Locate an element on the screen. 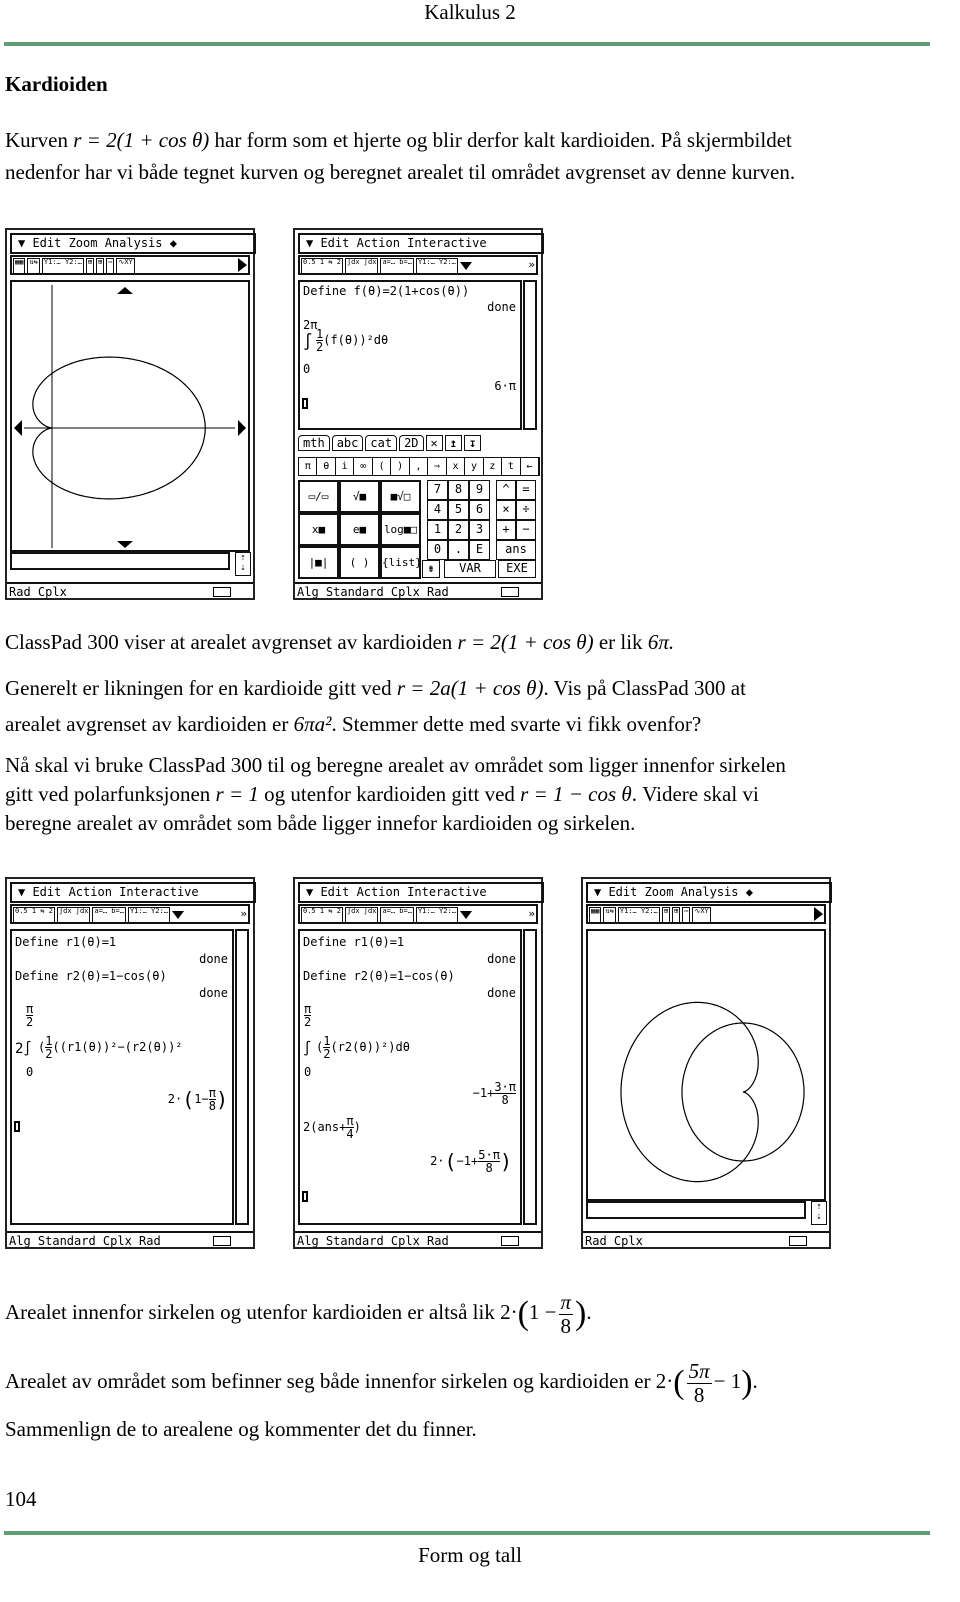  arrow-left-icon is located at coordinates (18, 428).